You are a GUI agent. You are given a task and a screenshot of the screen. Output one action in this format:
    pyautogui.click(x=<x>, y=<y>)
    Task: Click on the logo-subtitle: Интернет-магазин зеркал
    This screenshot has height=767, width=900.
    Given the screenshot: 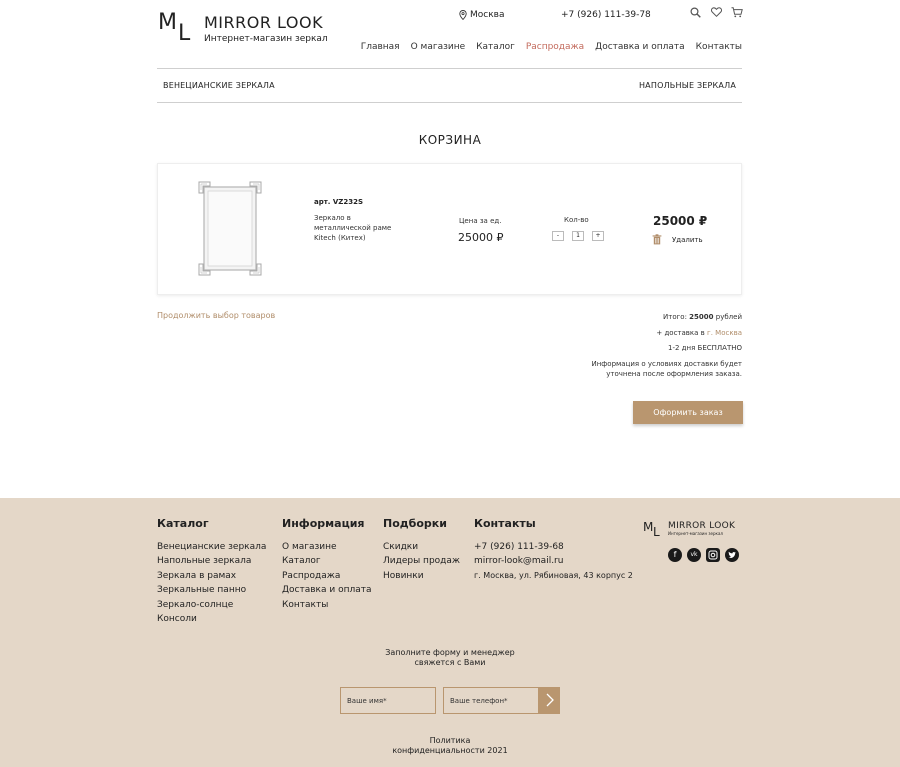 What is the action you would take?
    pyautogui.click(x=266, y=39)
    